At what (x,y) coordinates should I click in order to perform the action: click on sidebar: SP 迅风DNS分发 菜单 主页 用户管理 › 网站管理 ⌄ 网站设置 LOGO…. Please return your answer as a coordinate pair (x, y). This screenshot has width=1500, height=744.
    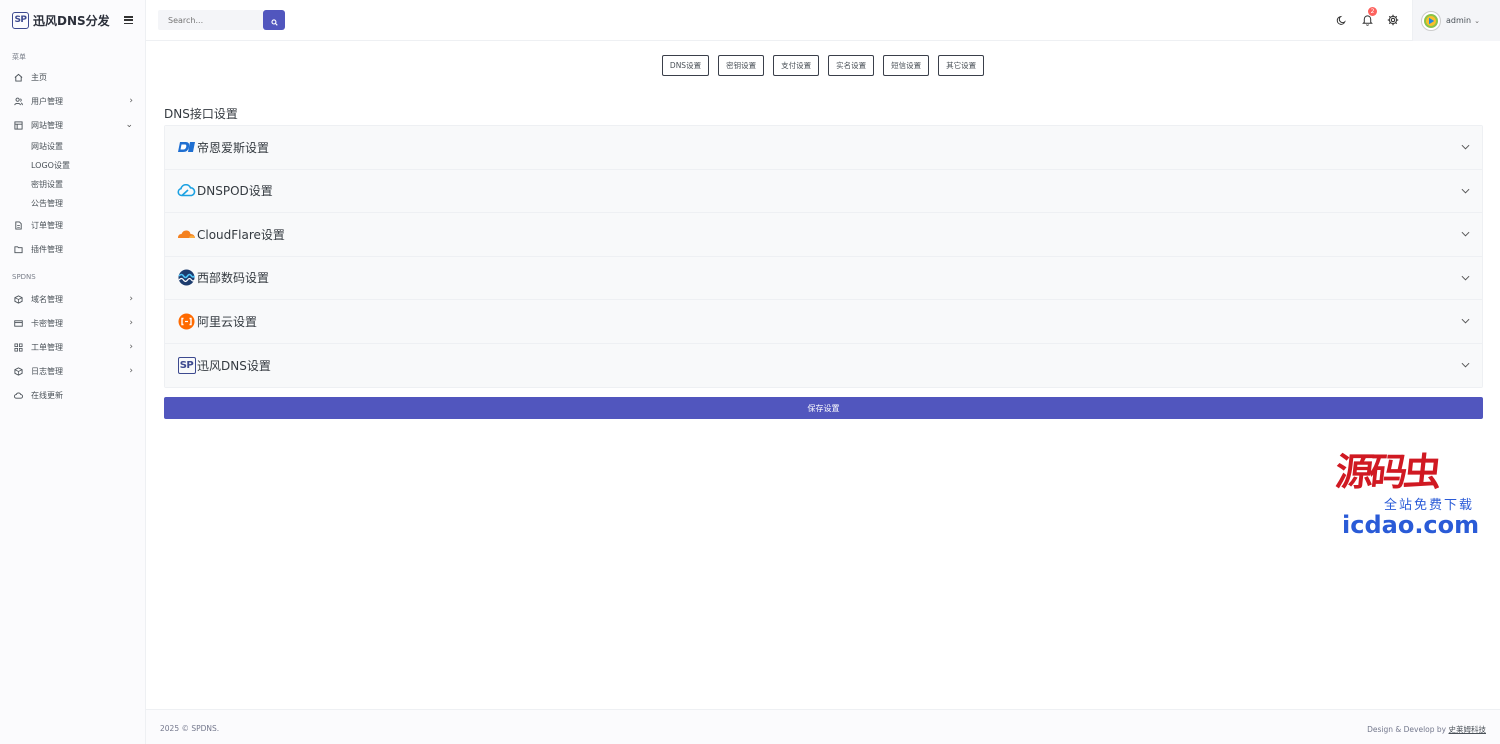
    Looking at the image, I should click on (73, 372).